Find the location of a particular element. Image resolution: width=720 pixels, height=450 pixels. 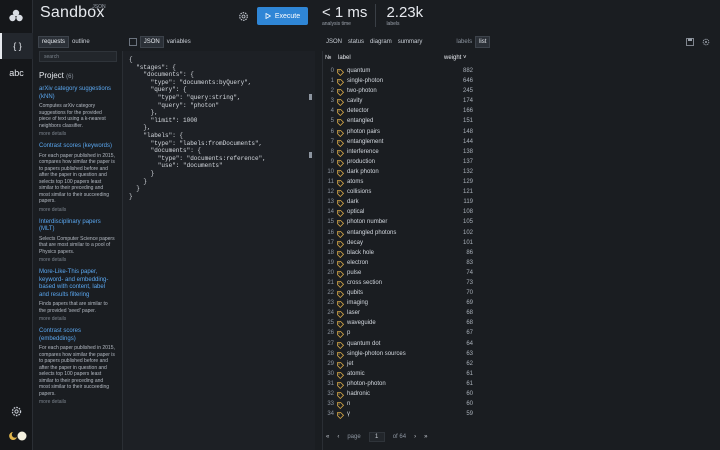

row-label: production is located at coordinates (361, 162).